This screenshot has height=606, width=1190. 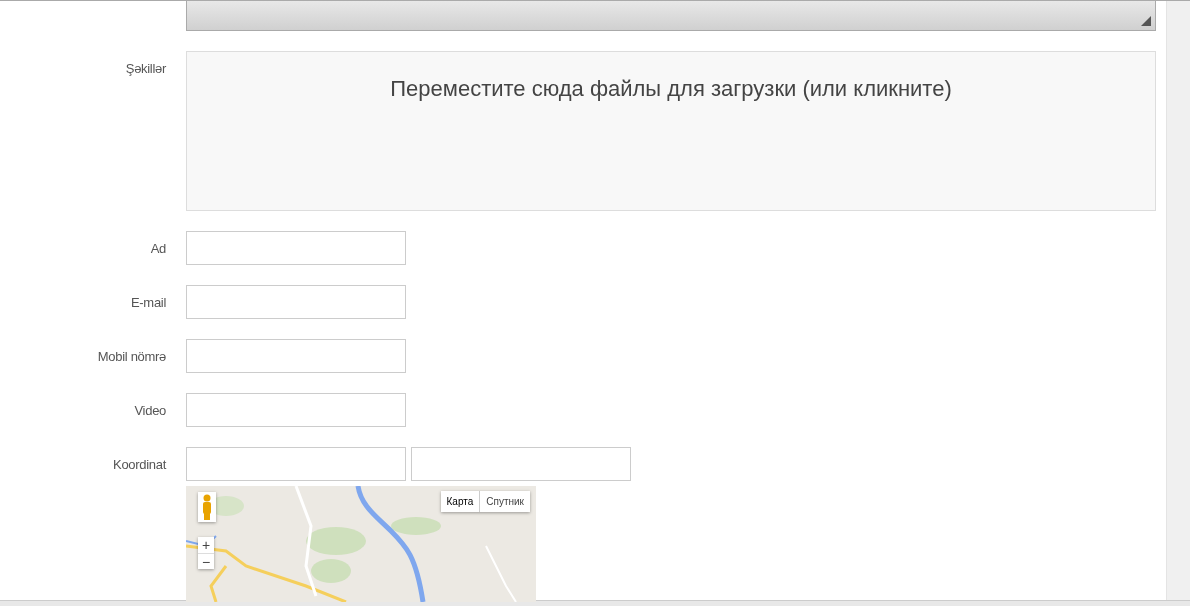 What do you see at coordinates (206, 561) in the screenshot?
I see `zoom-out-button: −` at bounding box center [206, 561].